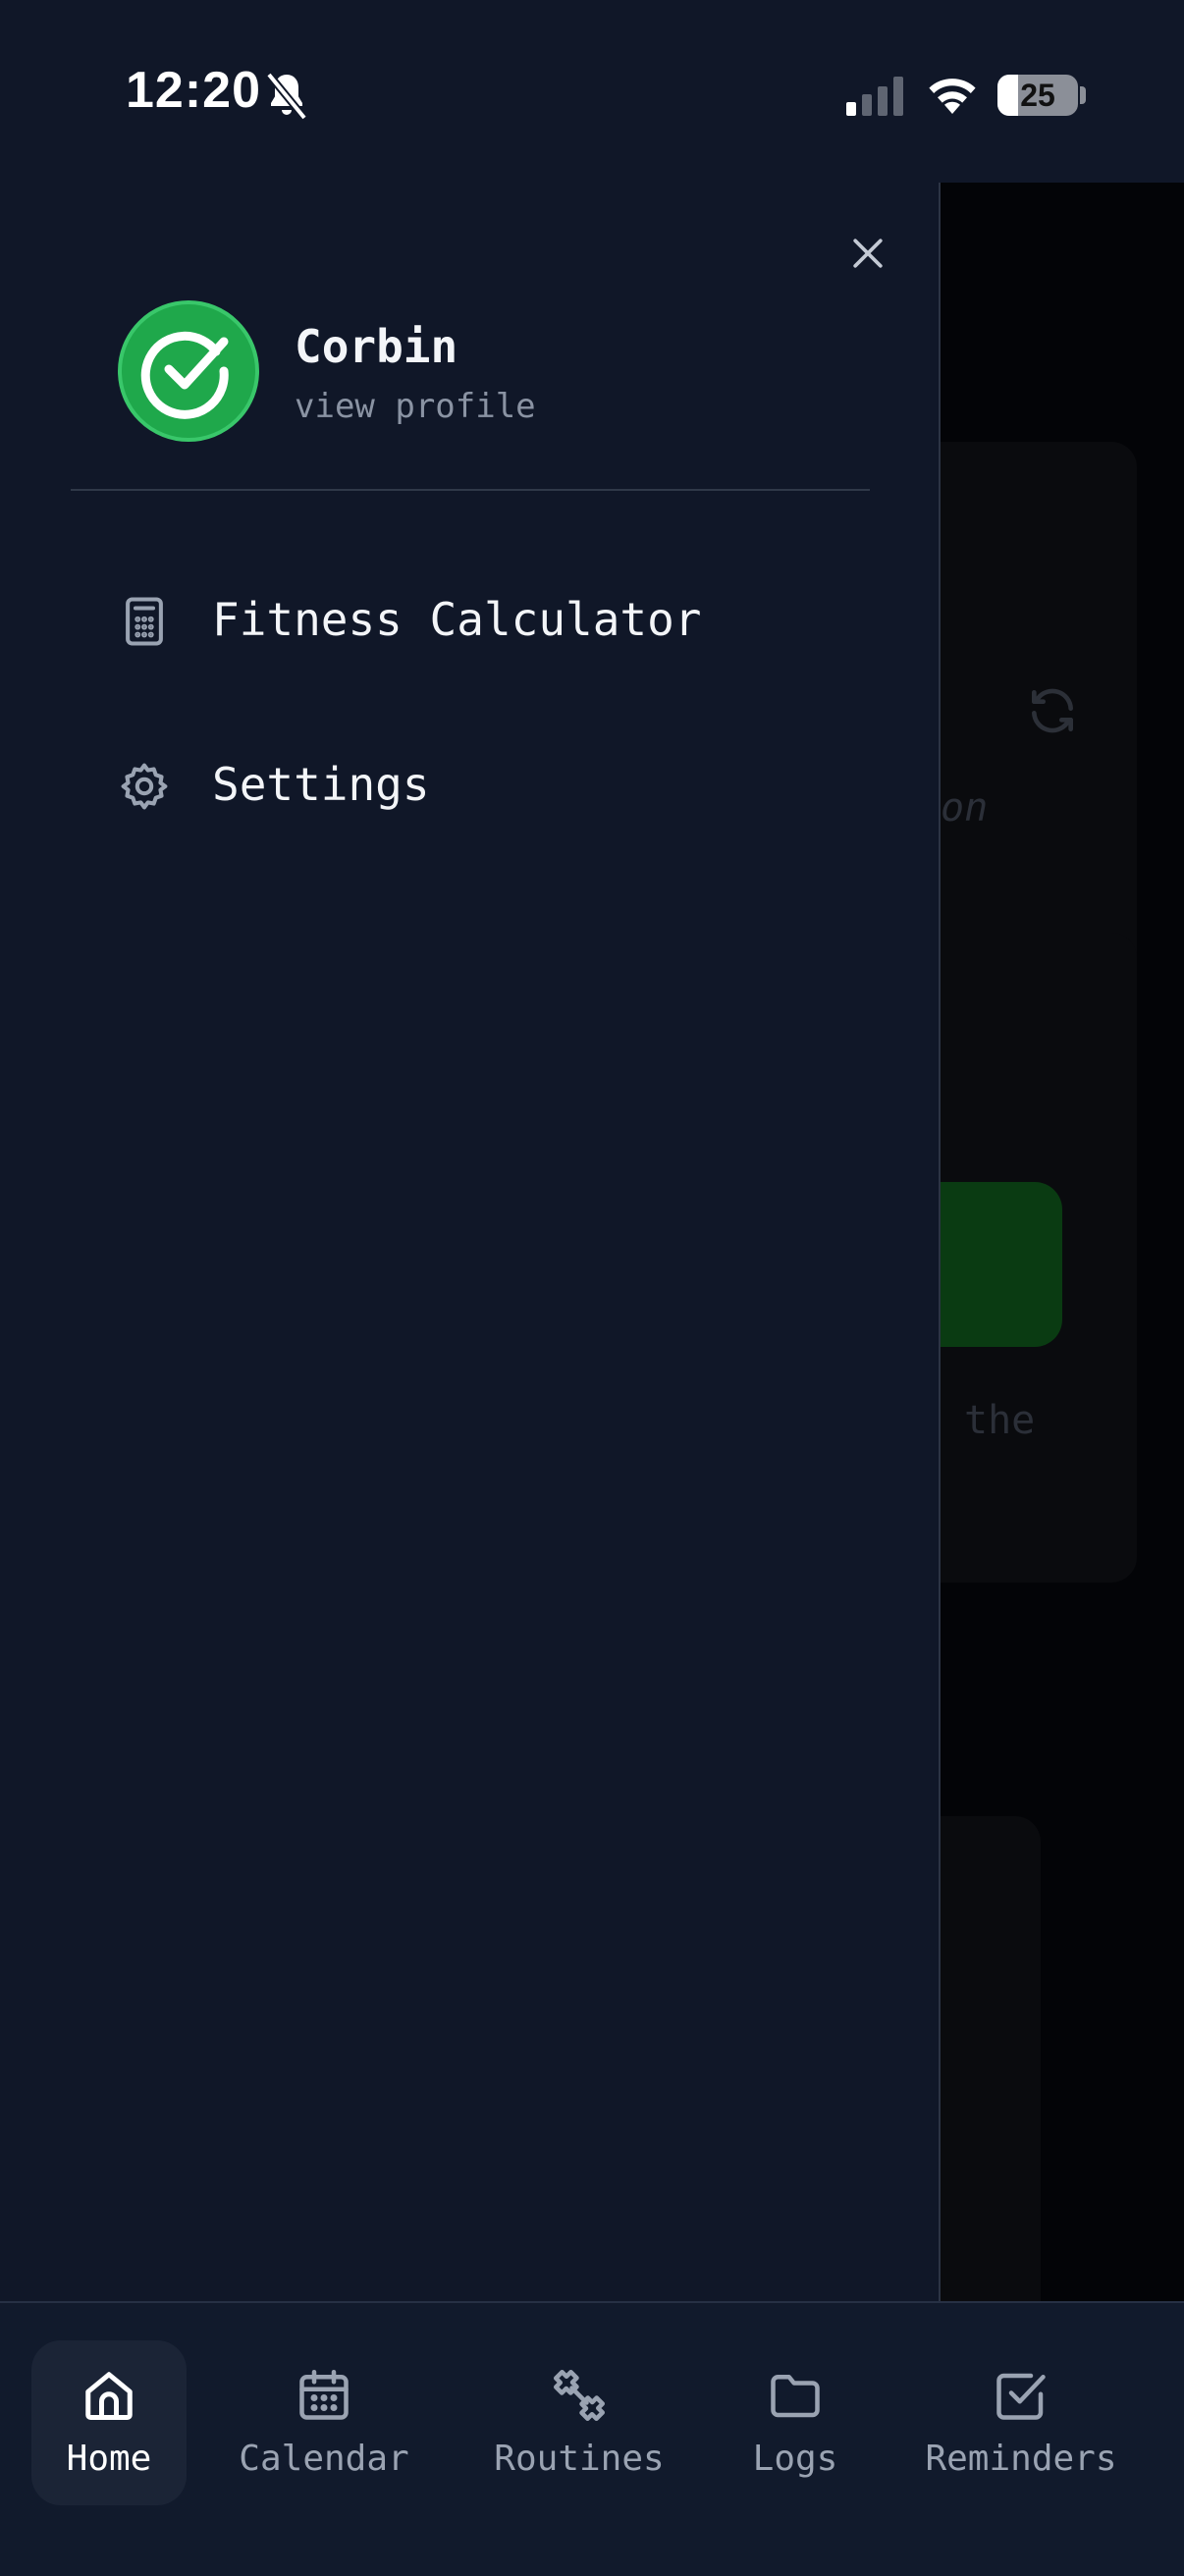 The width and height of the screenshot is (1184, 2576). Describe the element at coordinates (868, 253) in the screenshot. I see `close-icon` at that location.